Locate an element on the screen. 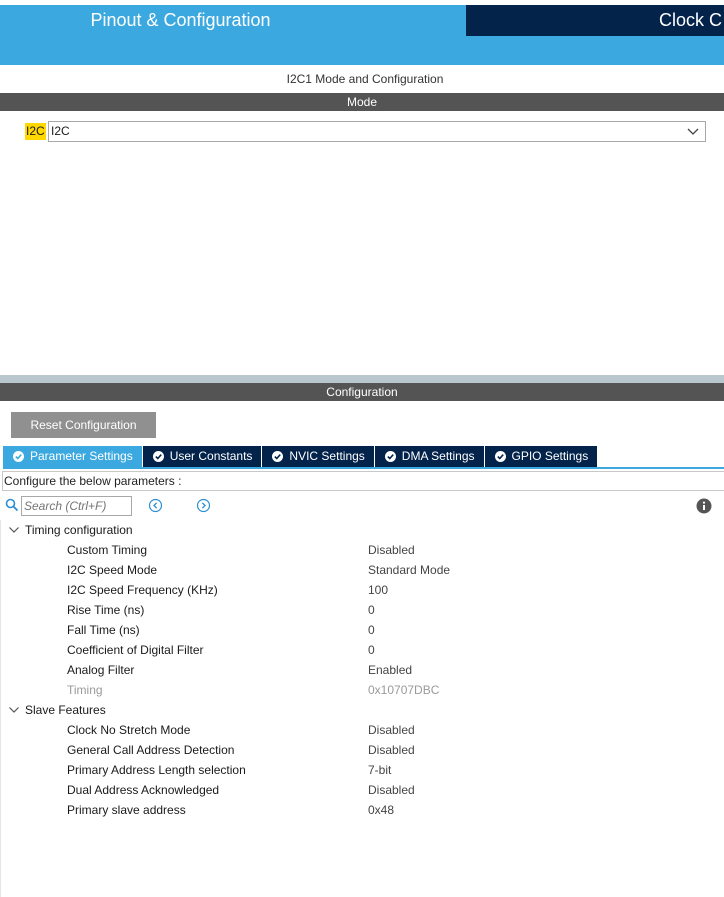 This screenshot has width=724, height=897. mode-select-value: I2C is located at coordinates (60, 131).